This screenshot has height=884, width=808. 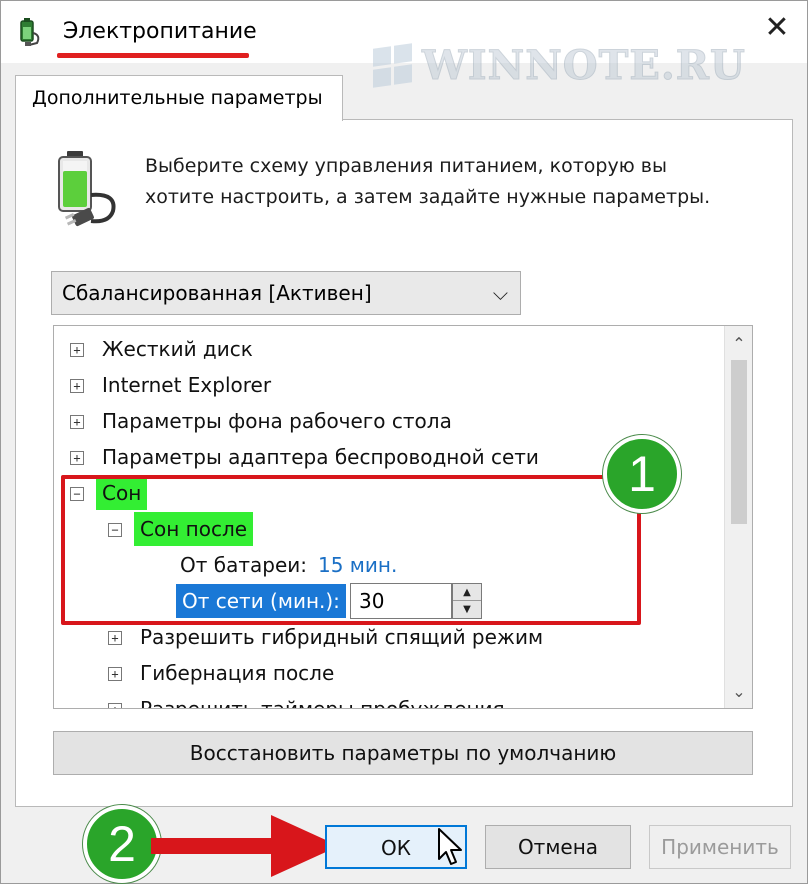 What do you see at coordinates (160, 31) in the screenshot?
I see `window-title: Электропитание` at bounding box center [160, 31].